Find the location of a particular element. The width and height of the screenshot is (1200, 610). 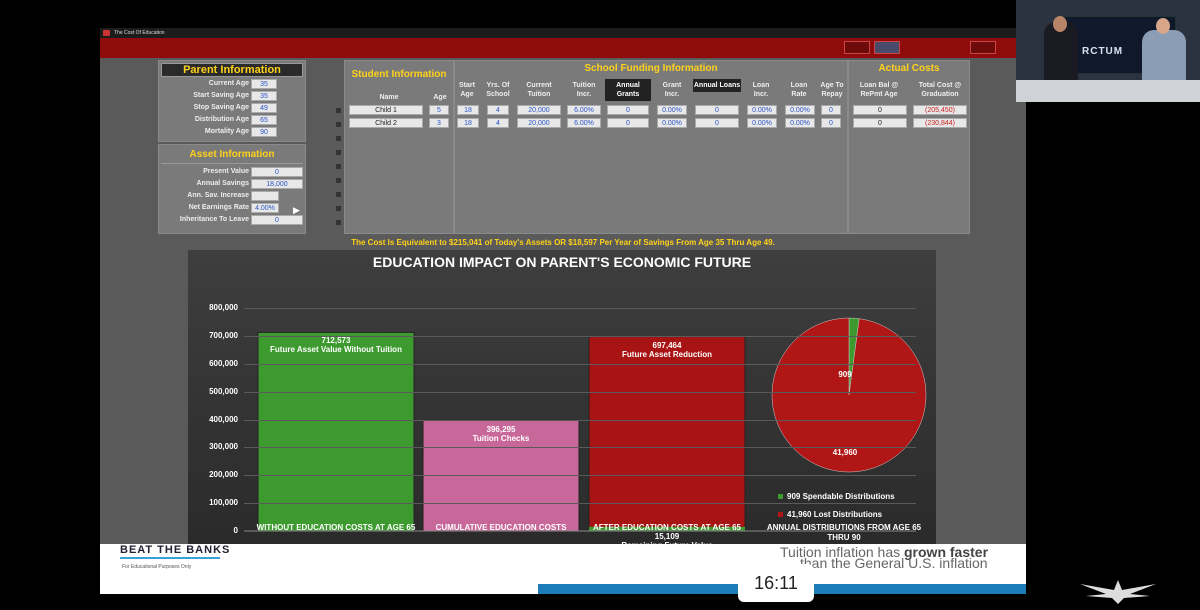

app-icon is located at coordinates (106, 33).